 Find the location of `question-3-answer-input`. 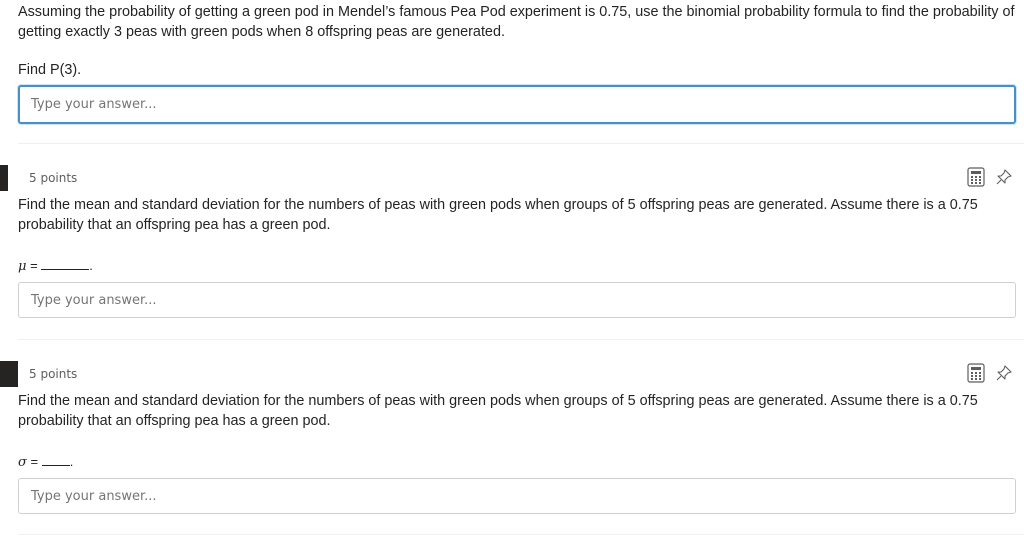

question-3-answer-input is located at coordinates (517, 496).